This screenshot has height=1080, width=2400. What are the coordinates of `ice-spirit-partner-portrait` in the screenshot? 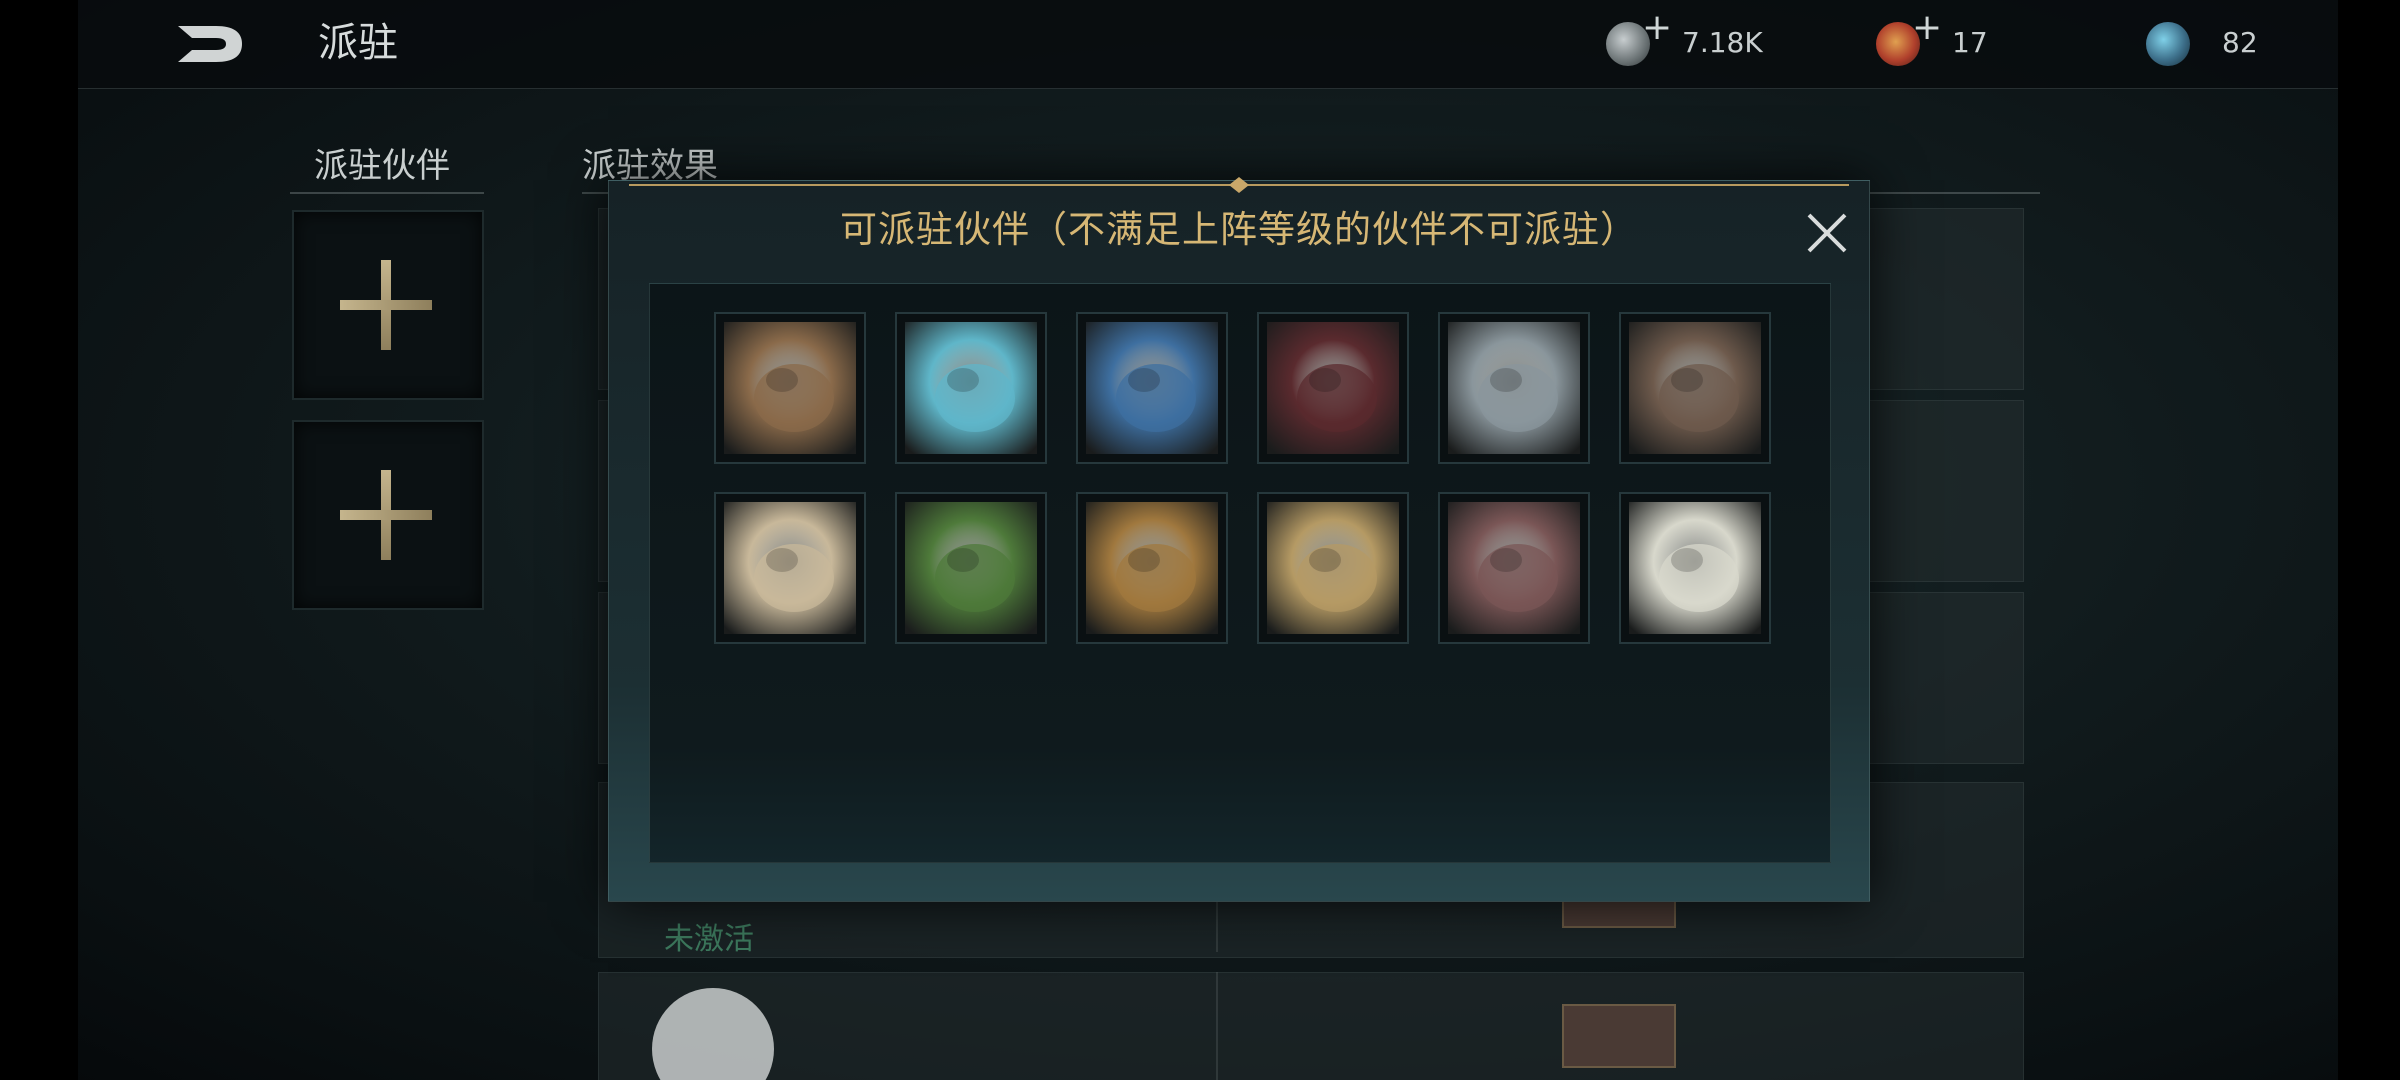 It's located at (971, 388).